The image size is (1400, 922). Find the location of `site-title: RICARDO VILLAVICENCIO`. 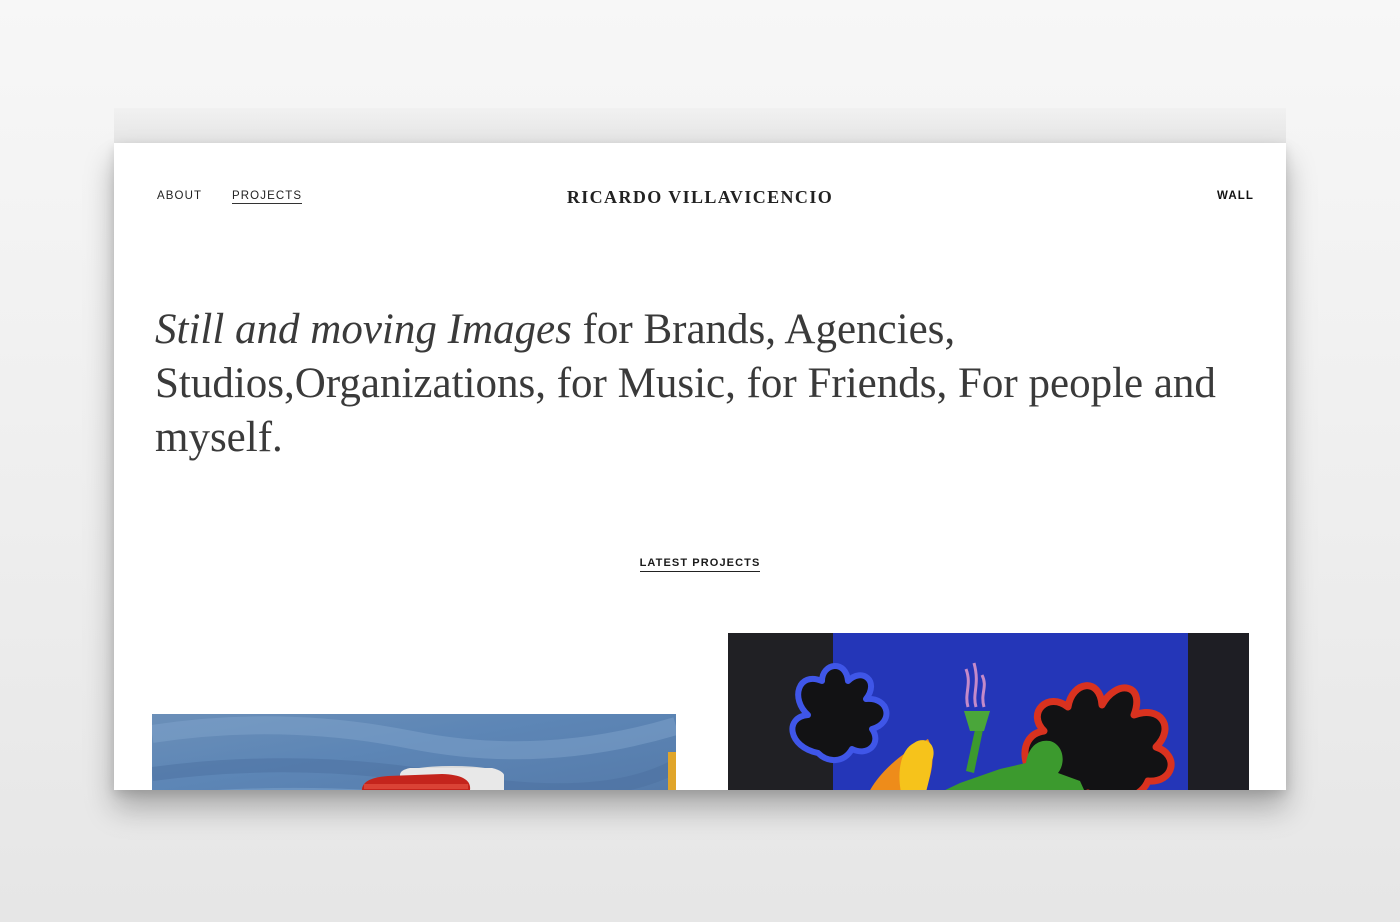

site-title: RICARDO VILLAVICENCIO is located at coordinates (700, 197).